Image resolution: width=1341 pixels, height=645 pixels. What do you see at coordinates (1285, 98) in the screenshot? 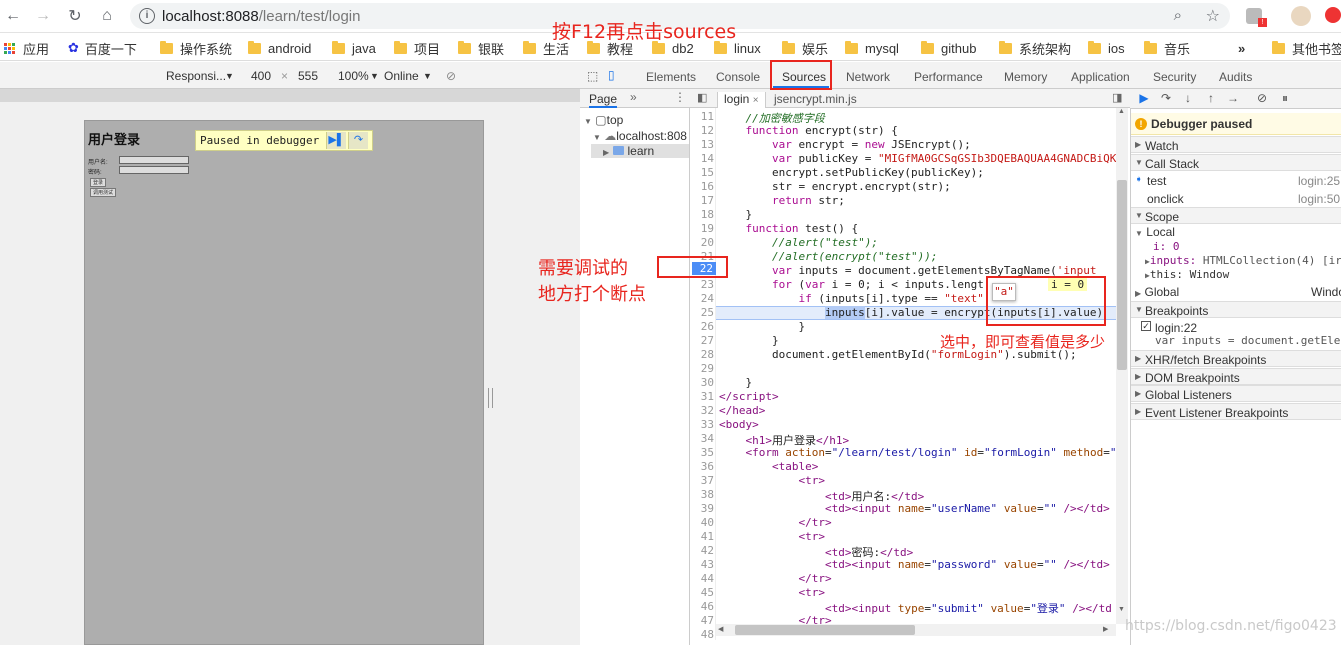
I see `pause-on-exceptions-icon: ⏸` at bounding box center [1285, 98].